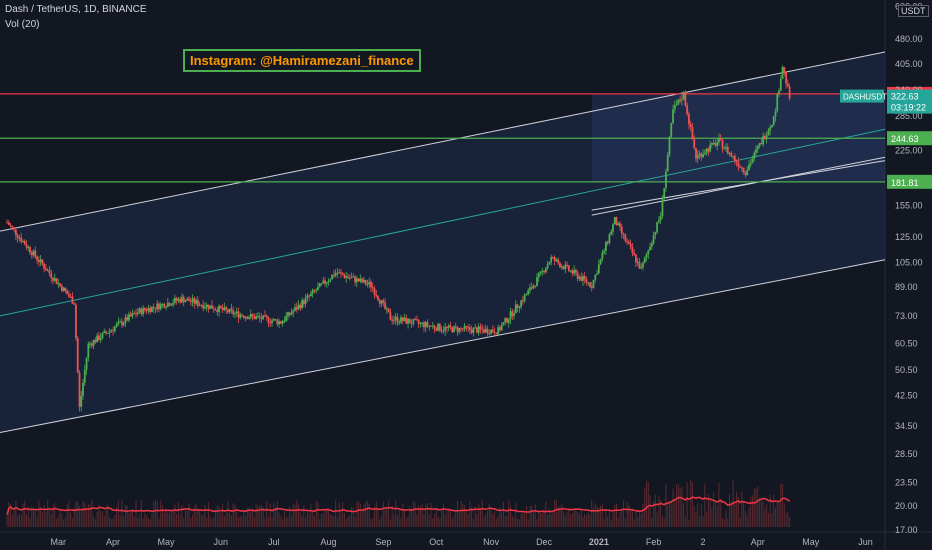  Describe the element at coordinates (599, 542) in the screenshot. I see `x-tick-label: 2021` at that location.